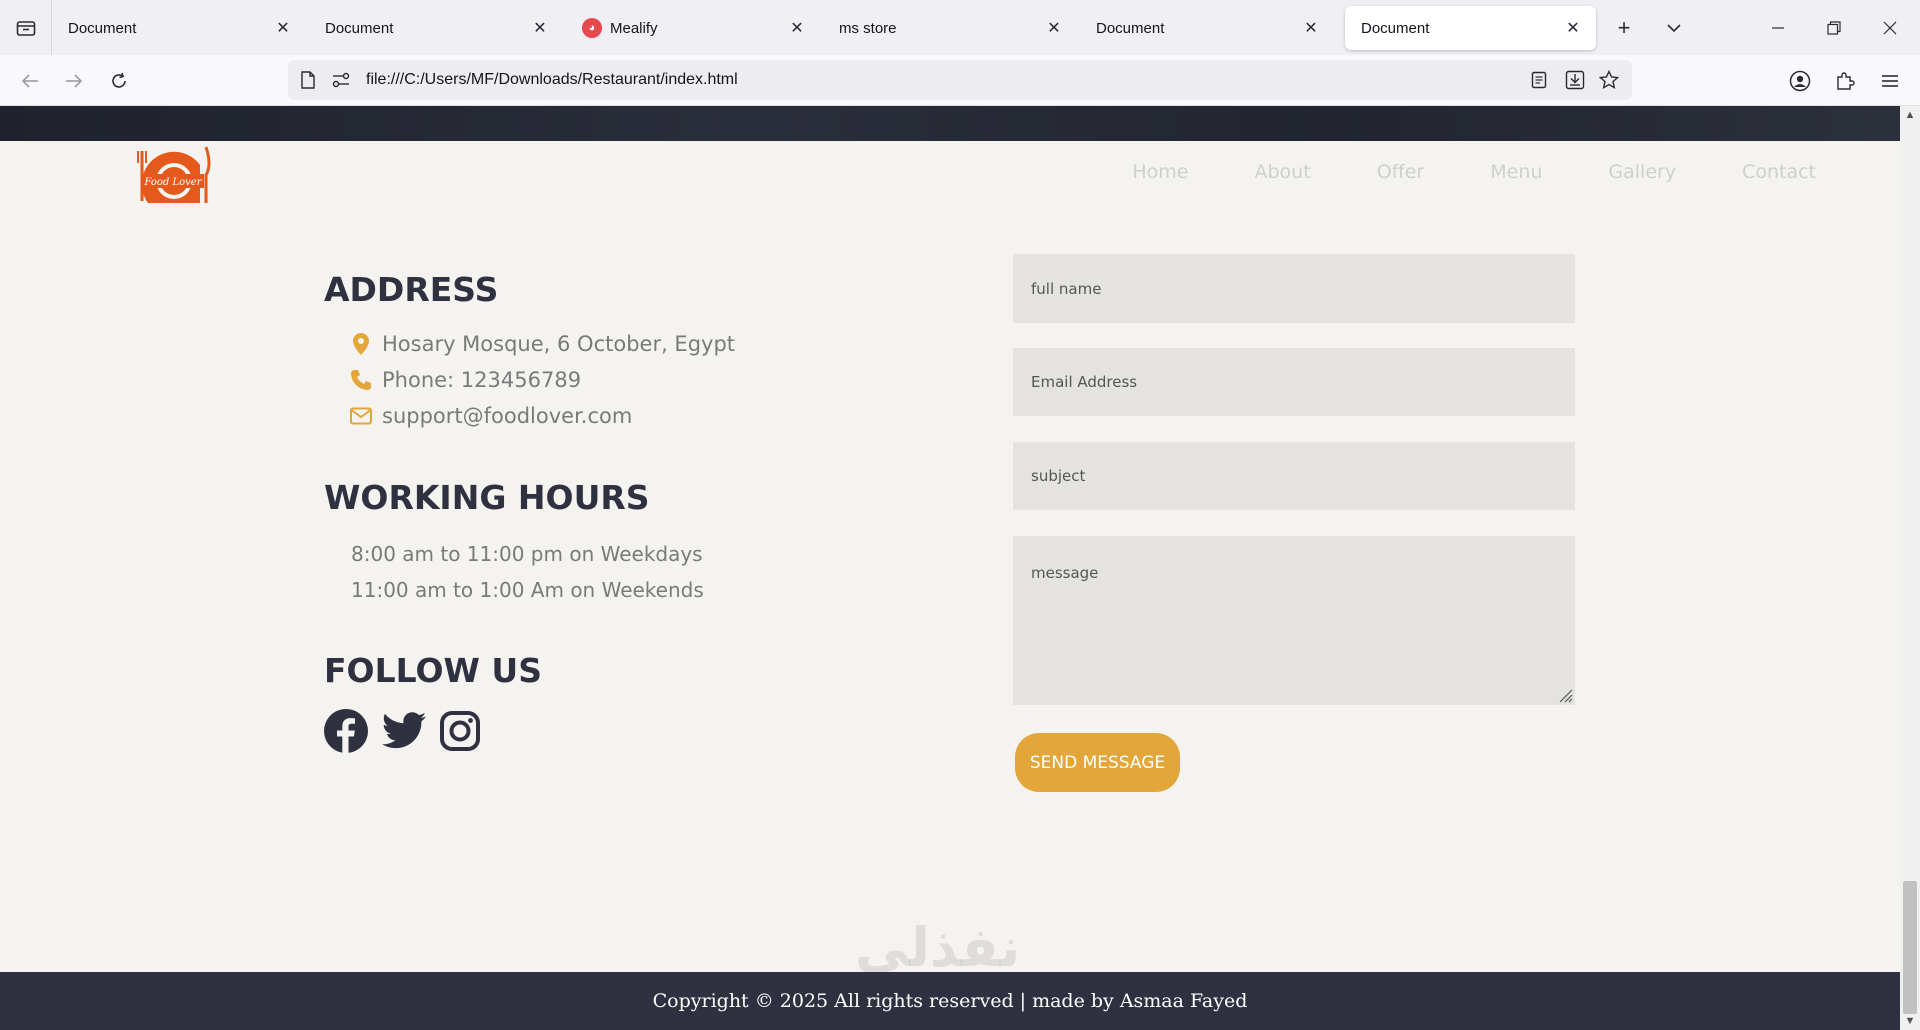 The height and width of the screenshot is (1030, 1920). What do you see at coordinates (527, 590) in the screenshot?
I see `weekend-hours: 11:00 am to 1:00 Am on Weekends` at bounding box center [527, 590].